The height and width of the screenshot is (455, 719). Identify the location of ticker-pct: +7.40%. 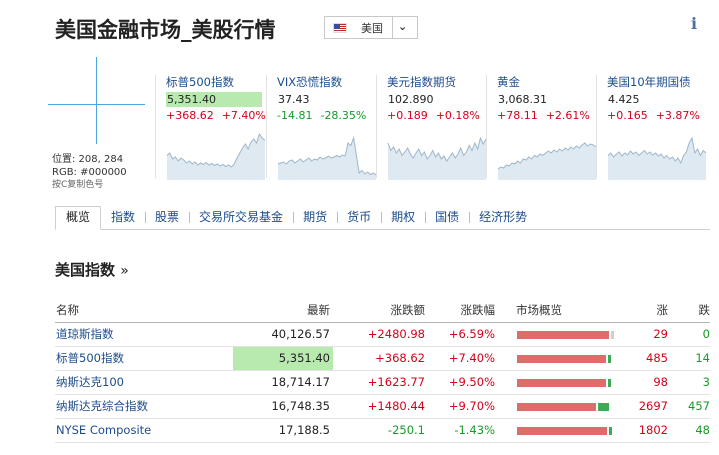
(243, 115).